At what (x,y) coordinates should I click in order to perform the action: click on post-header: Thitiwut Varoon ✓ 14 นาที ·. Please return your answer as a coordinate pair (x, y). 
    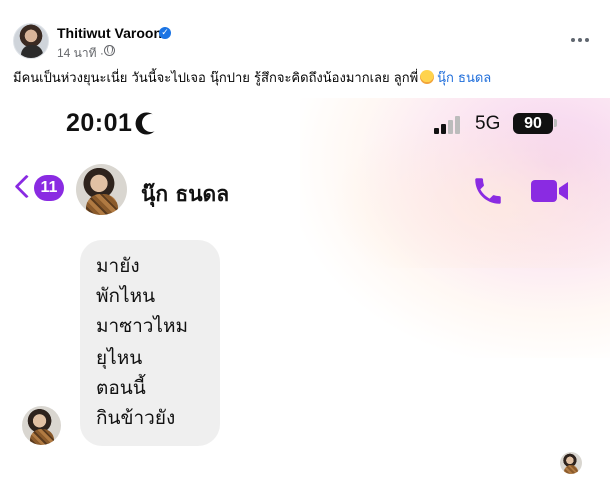
    Looking at the image, I should click on (305, 33).